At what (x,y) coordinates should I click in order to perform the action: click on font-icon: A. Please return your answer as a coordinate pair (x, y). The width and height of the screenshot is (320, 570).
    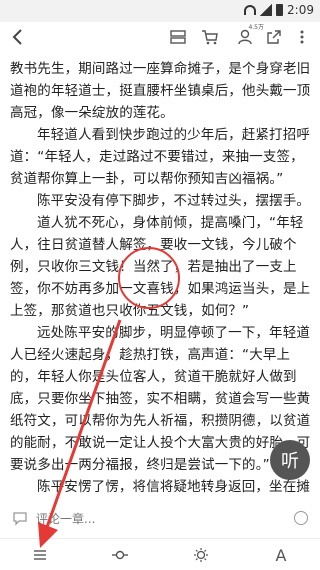
    Looking at the image, I should click on (281, 555).